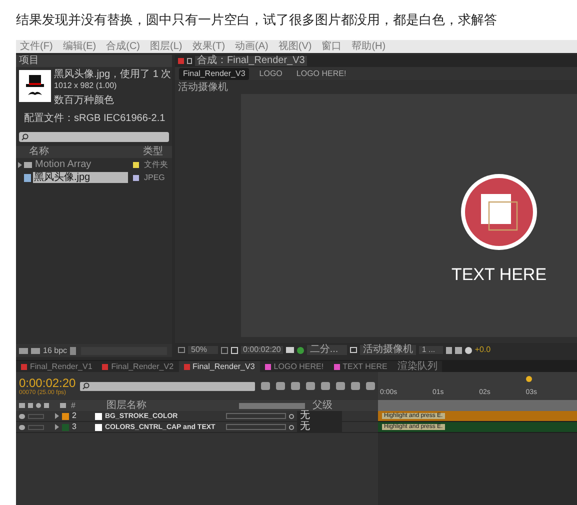  What do you see at coordinates (360, 366) in the screenshot?
I see `timeline-tab: TEXT HERE` at bounding box center [360, 366].